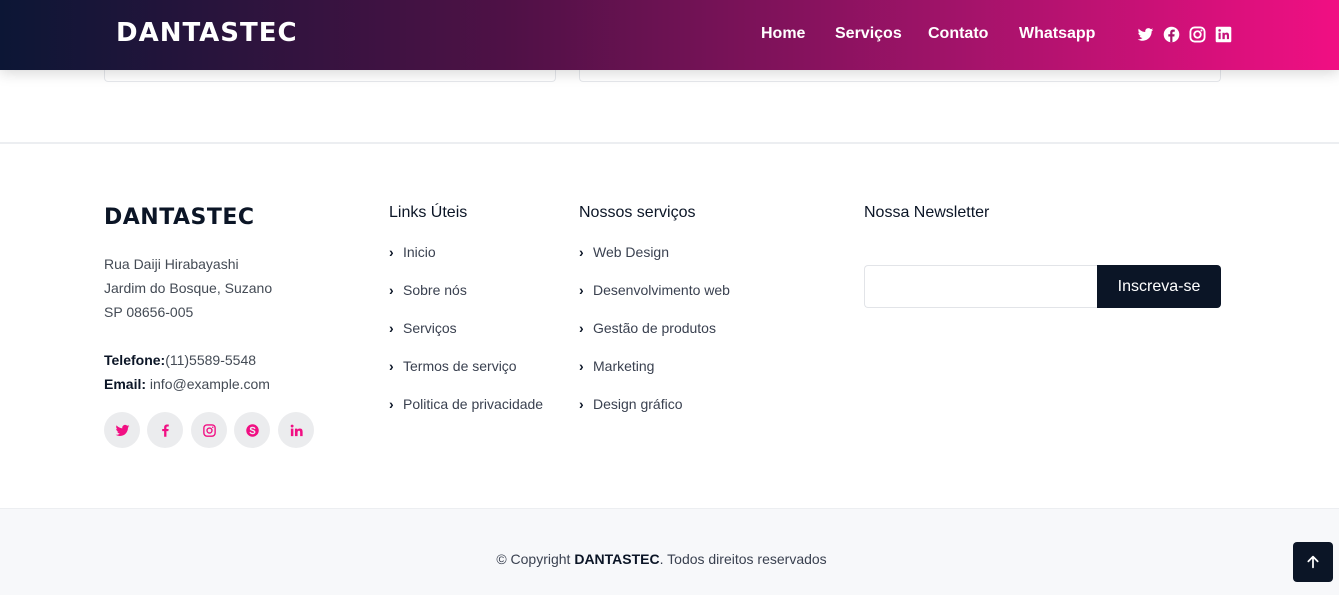 The width and height of the screenshot is (1339, 595). What do you see at coordinates (669, 143) in the screenshot?
I see `section-divider` at bounding box center [669, 143].